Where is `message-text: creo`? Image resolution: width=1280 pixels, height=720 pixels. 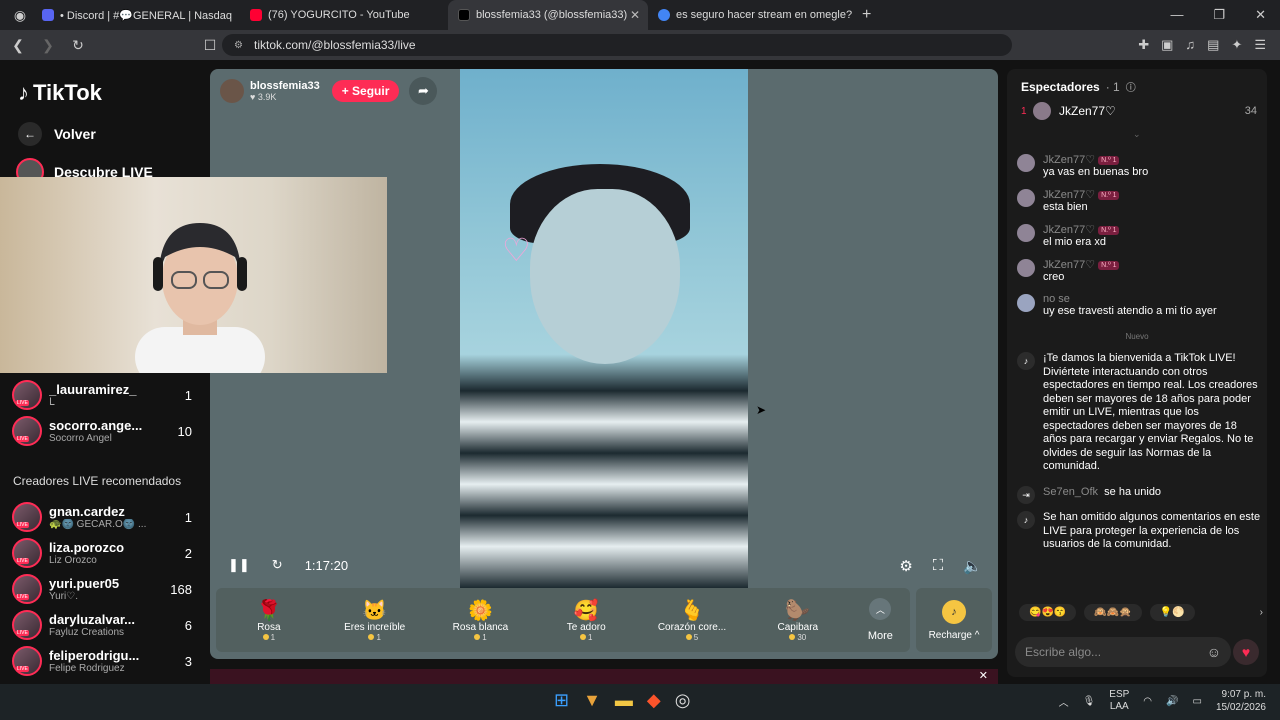
message-text: creo is located at coordinates (1054, 277).